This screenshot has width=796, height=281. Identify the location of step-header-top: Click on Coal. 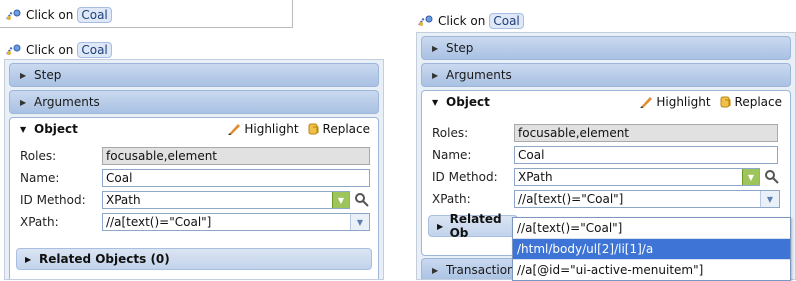
(146, 14).